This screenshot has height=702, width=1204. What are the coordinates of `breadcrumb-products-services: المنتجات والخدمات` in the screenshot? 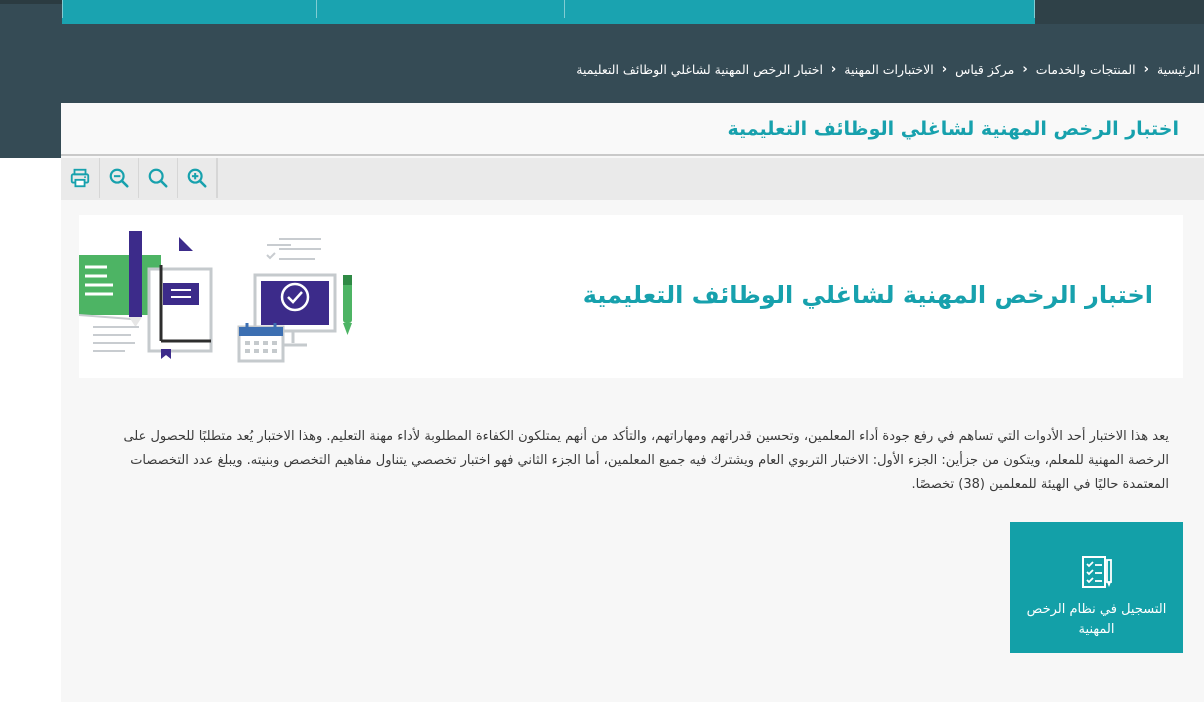 It's located at (1086, 69).